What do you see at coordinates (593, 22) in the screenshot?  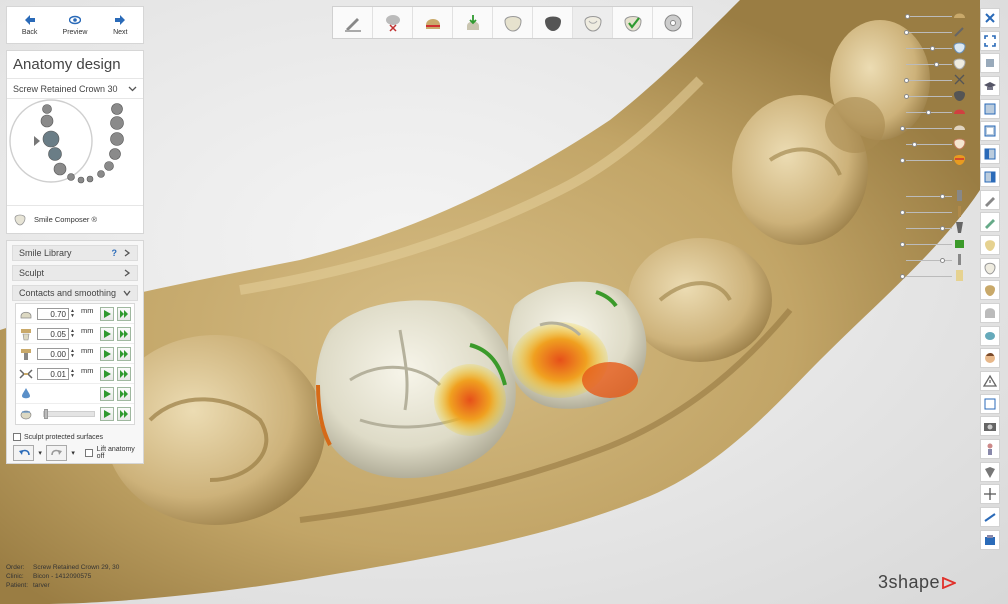 I see `step-anatomy` at bounding box center [593, 22].